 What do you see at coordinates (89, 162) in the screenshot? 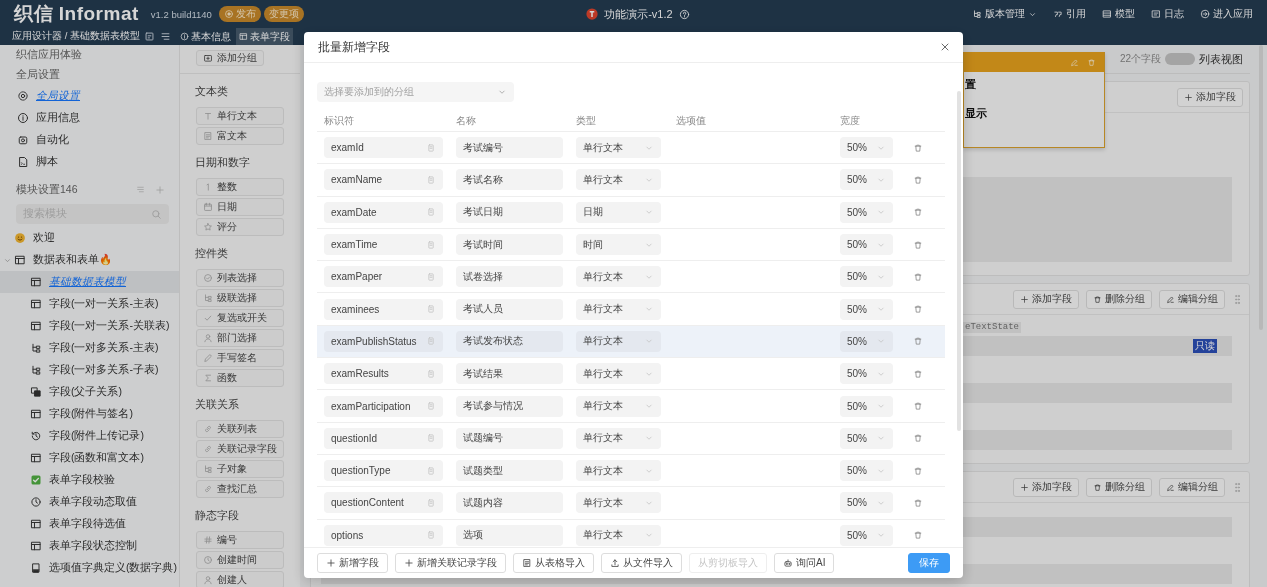
I see `nav-item: 脚本` at bounding box center [89, 162].